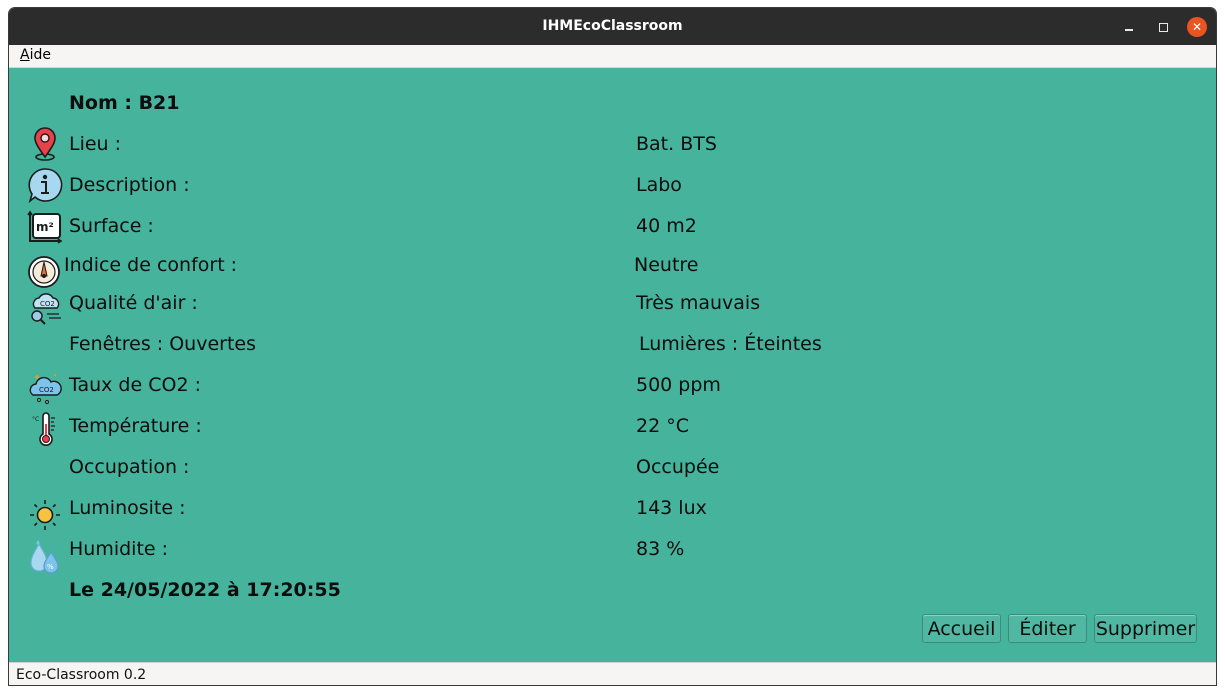 The width and height of the screenshot is (1225, 694). What do you see at coordinates (45, 185) in the screenshot?
I see `info-icon` at bounding box center [45, 185].